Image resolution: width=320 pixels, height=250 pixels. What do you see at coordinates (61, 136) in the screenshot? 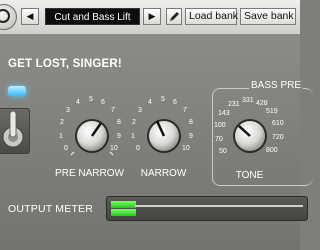
I see `pre-narrow-tick-1: 1` at bounding box center [61, 136].